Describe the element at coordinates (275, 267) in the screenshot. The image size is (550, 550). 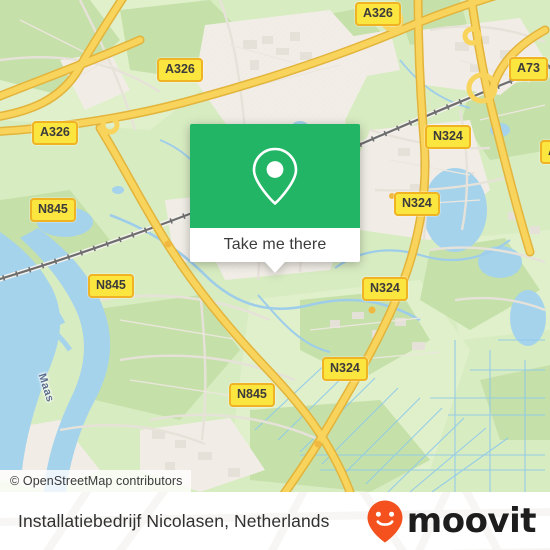
I see `callout-tail` at that location.